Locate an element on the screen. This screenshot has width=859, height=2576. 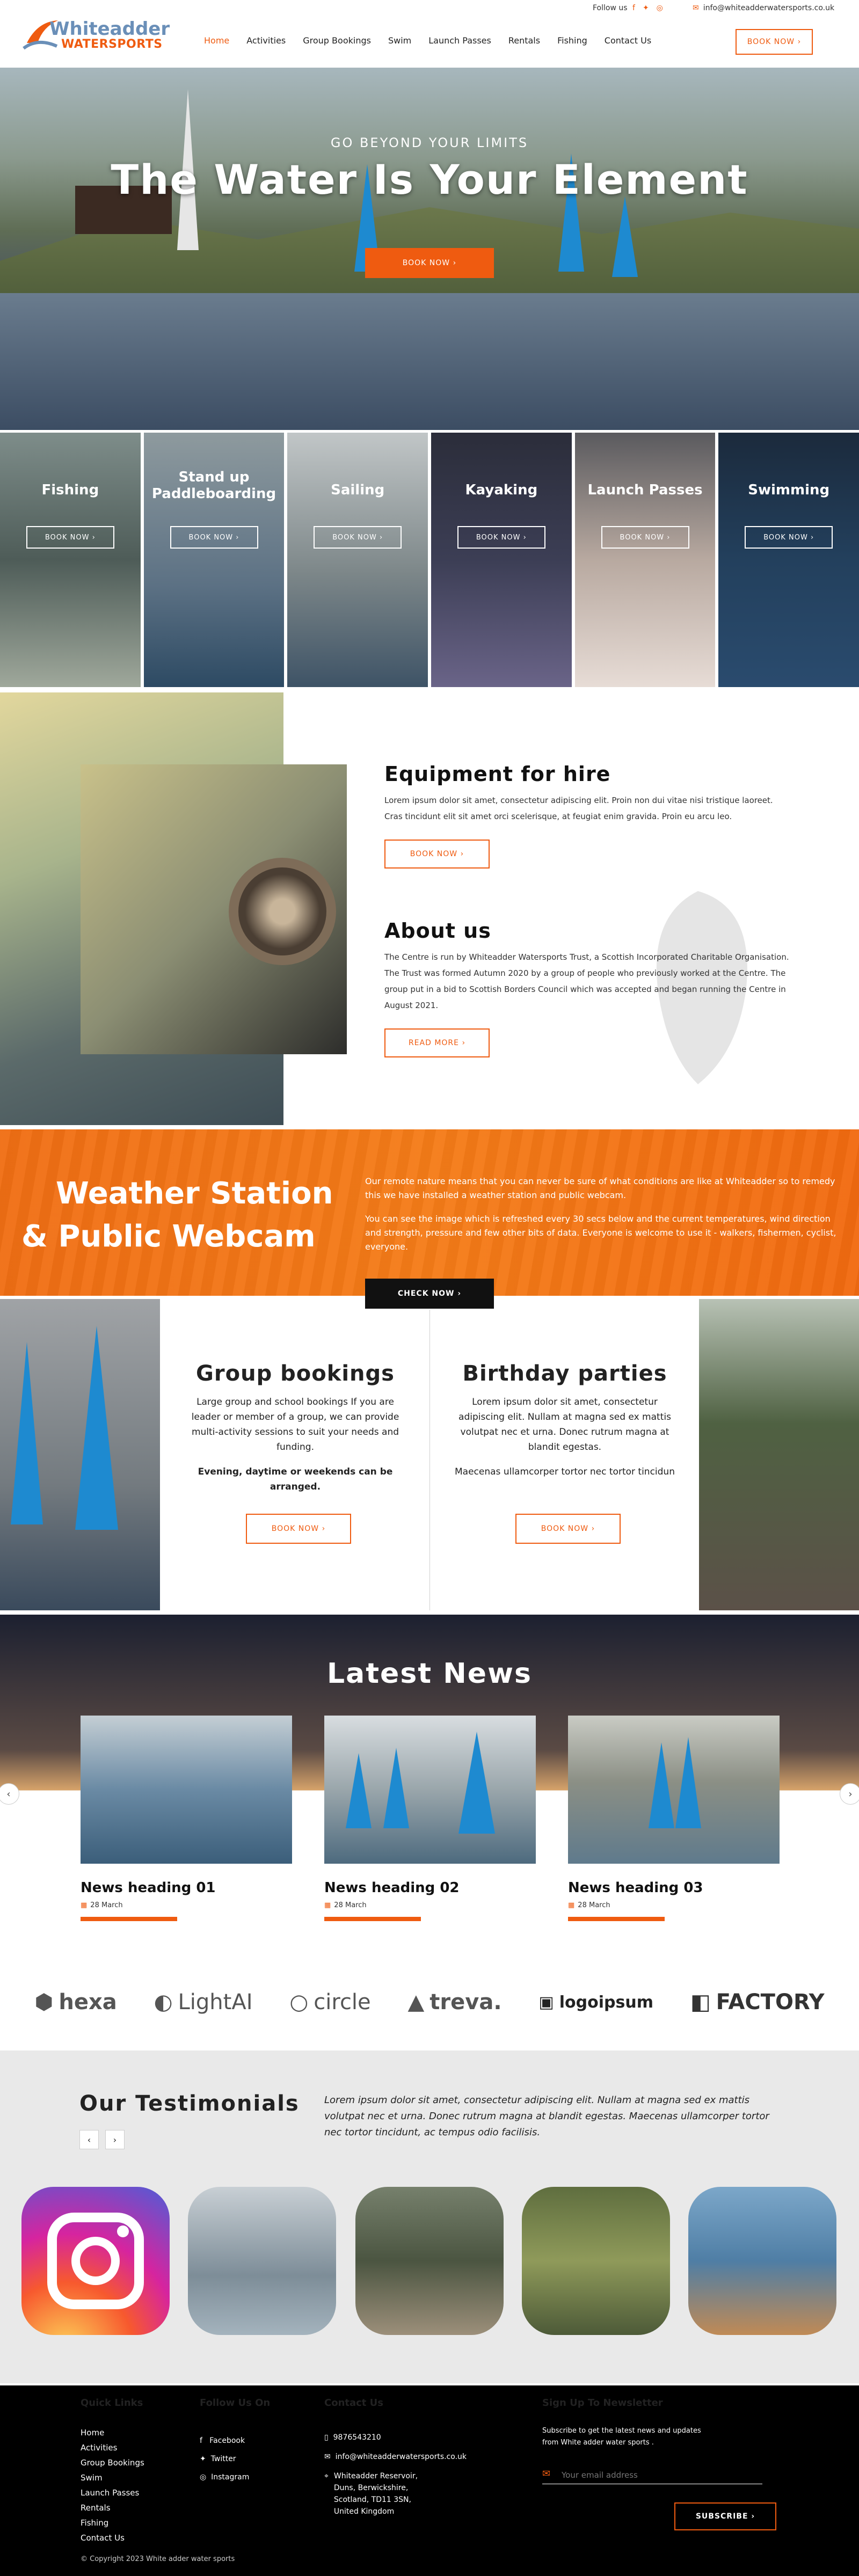
logo-circle: ○ circle is located at coordinates (329, 2002).